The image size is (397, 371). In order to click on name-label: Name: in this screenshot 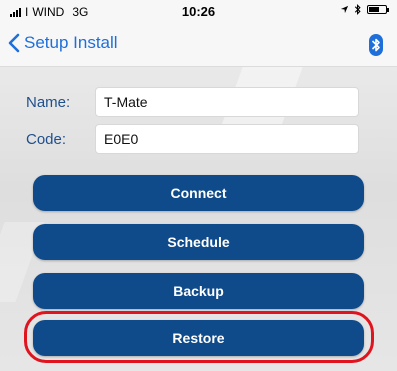, I will do `click(48, 102)`.